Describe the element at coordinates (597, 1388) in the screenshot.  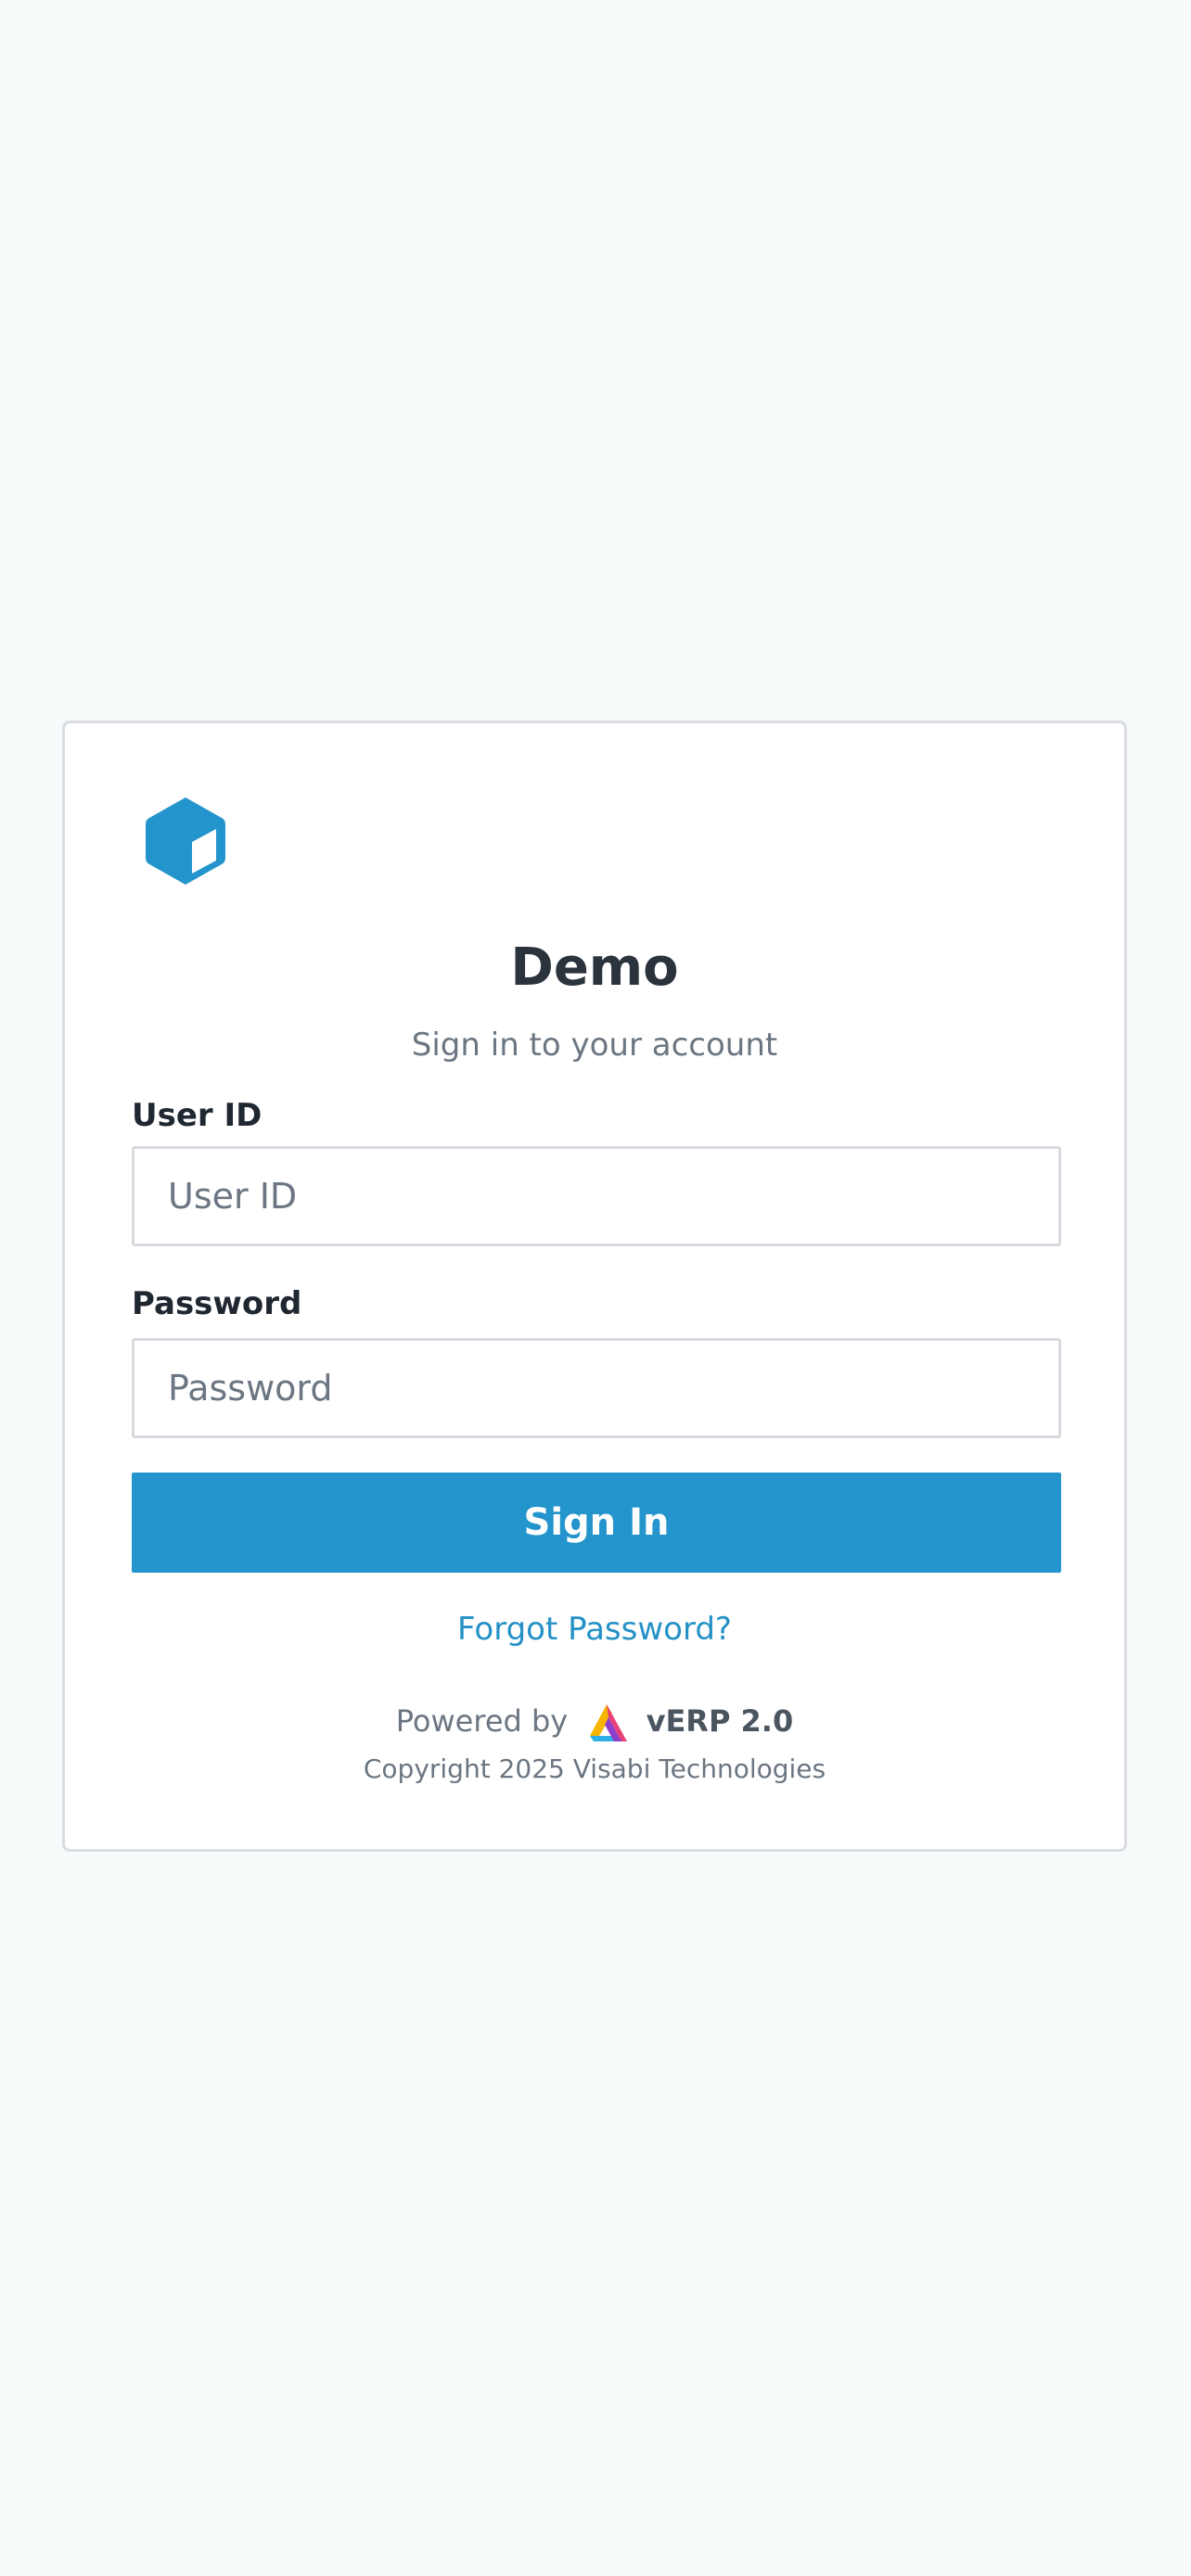
I see `password-input` at that location.